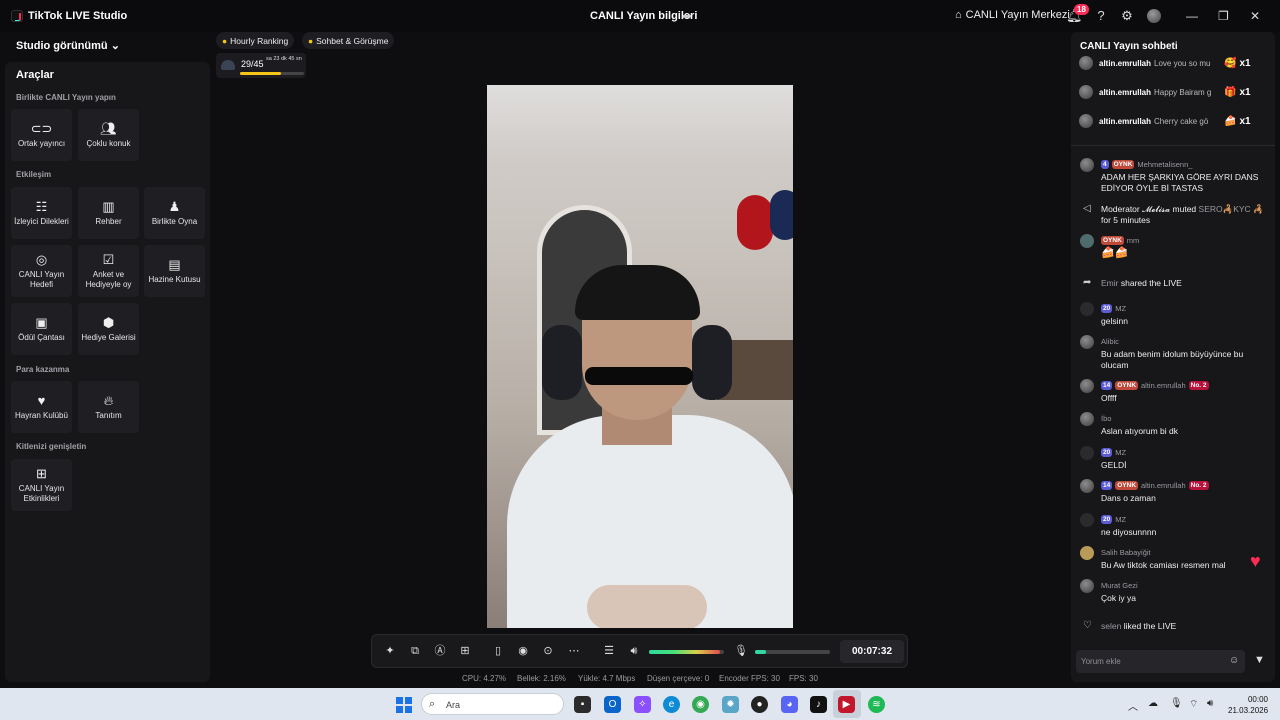 Image resolution: width=1280 pixels, height=720 pixels. Describe the element at coordinates (548, 651) in the screenshot. I see `camera-switch-icon: ⊙` at that location.